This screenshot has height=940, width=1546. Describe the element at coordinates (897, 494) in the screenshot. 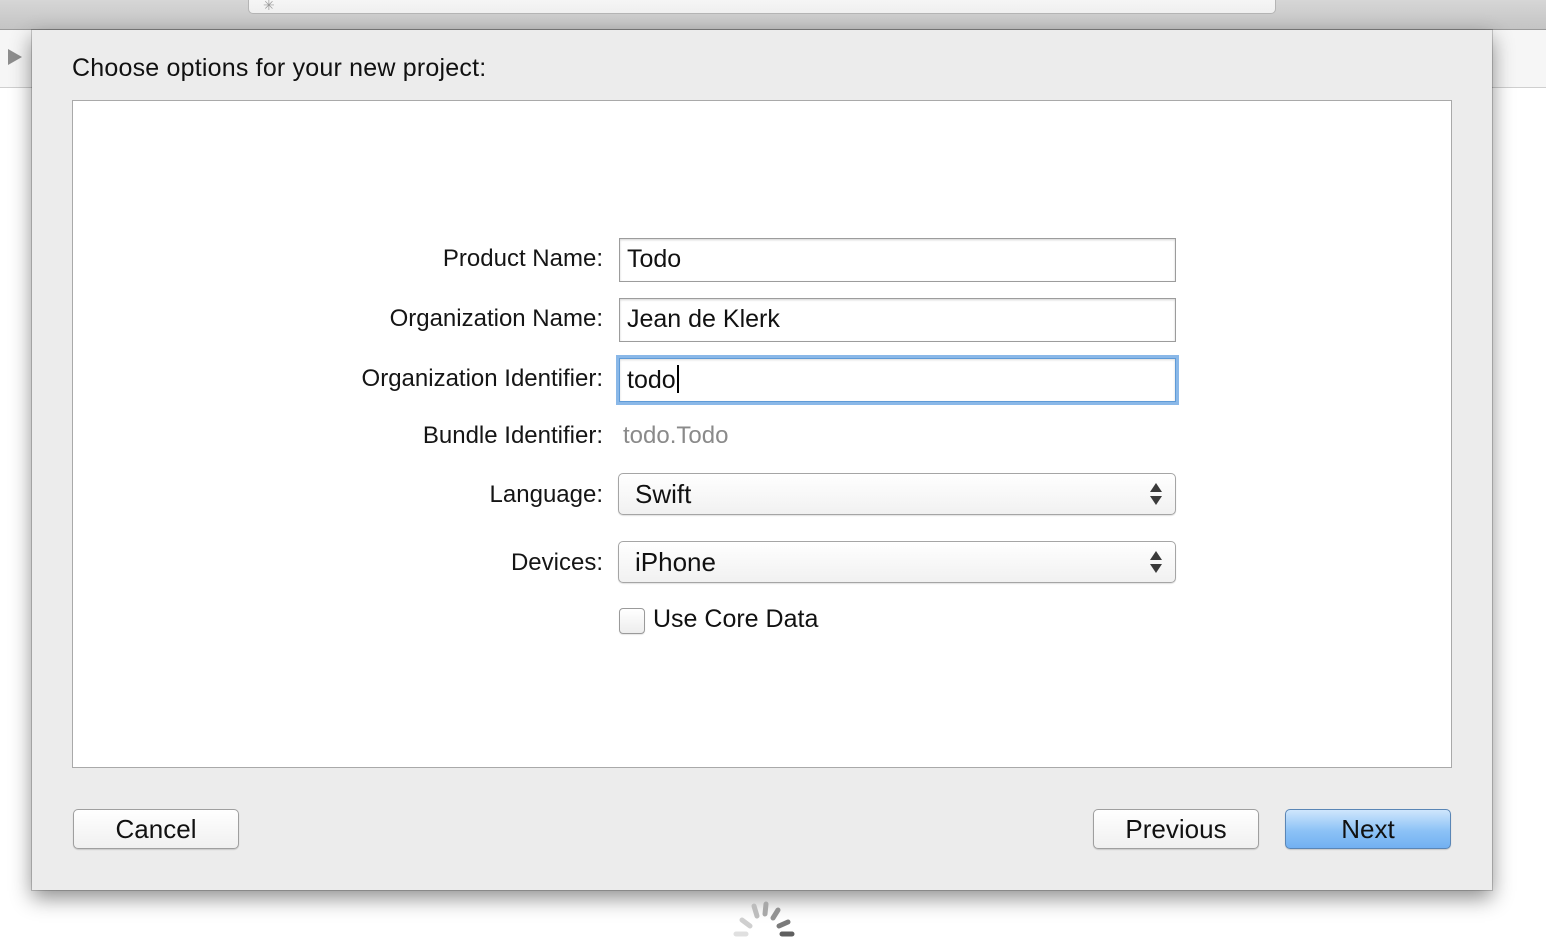

I see `language-popup: Swift` at that location.